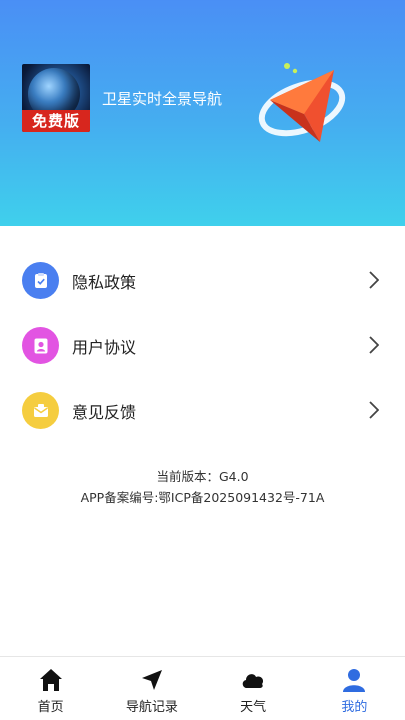 Image resolution: width=405 pixels, height=720 pixels. What do you see at coordinates (253, 681) in the screenshot?
I see `cloud-icon` at bounding box center [253, 681].